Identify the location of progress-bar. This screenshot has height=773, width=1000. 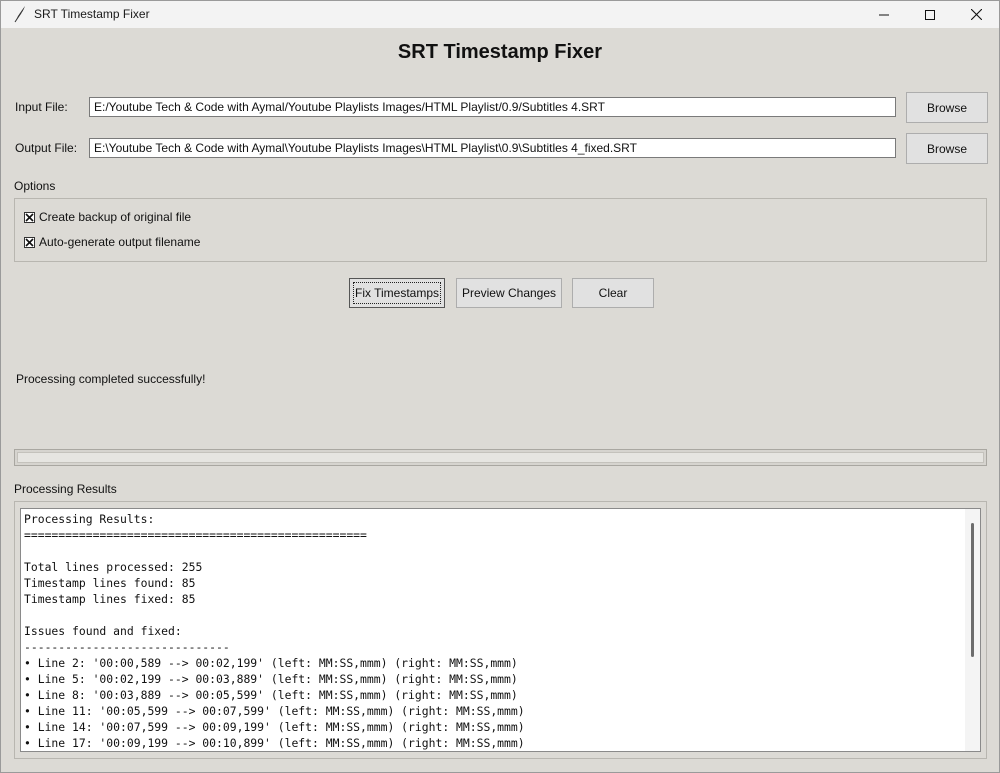
(500, 457).